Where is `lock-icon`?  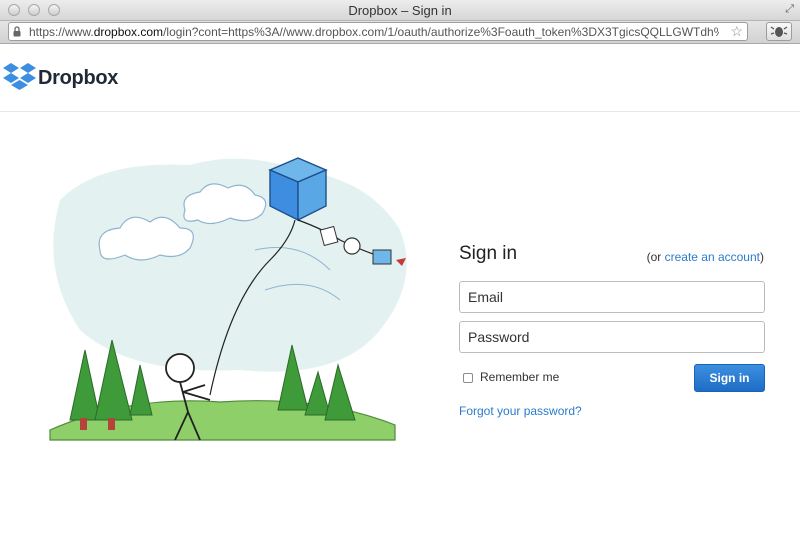 lock-icon is located at coordinates (17, 31).